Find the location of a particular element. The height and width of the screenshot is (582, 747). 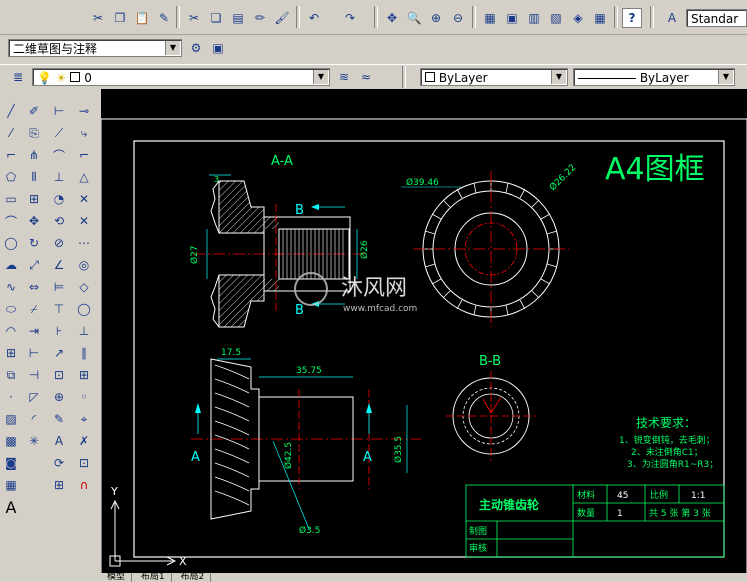

quick-dim-icon: ⊨ is located at coordinates (59, 287).